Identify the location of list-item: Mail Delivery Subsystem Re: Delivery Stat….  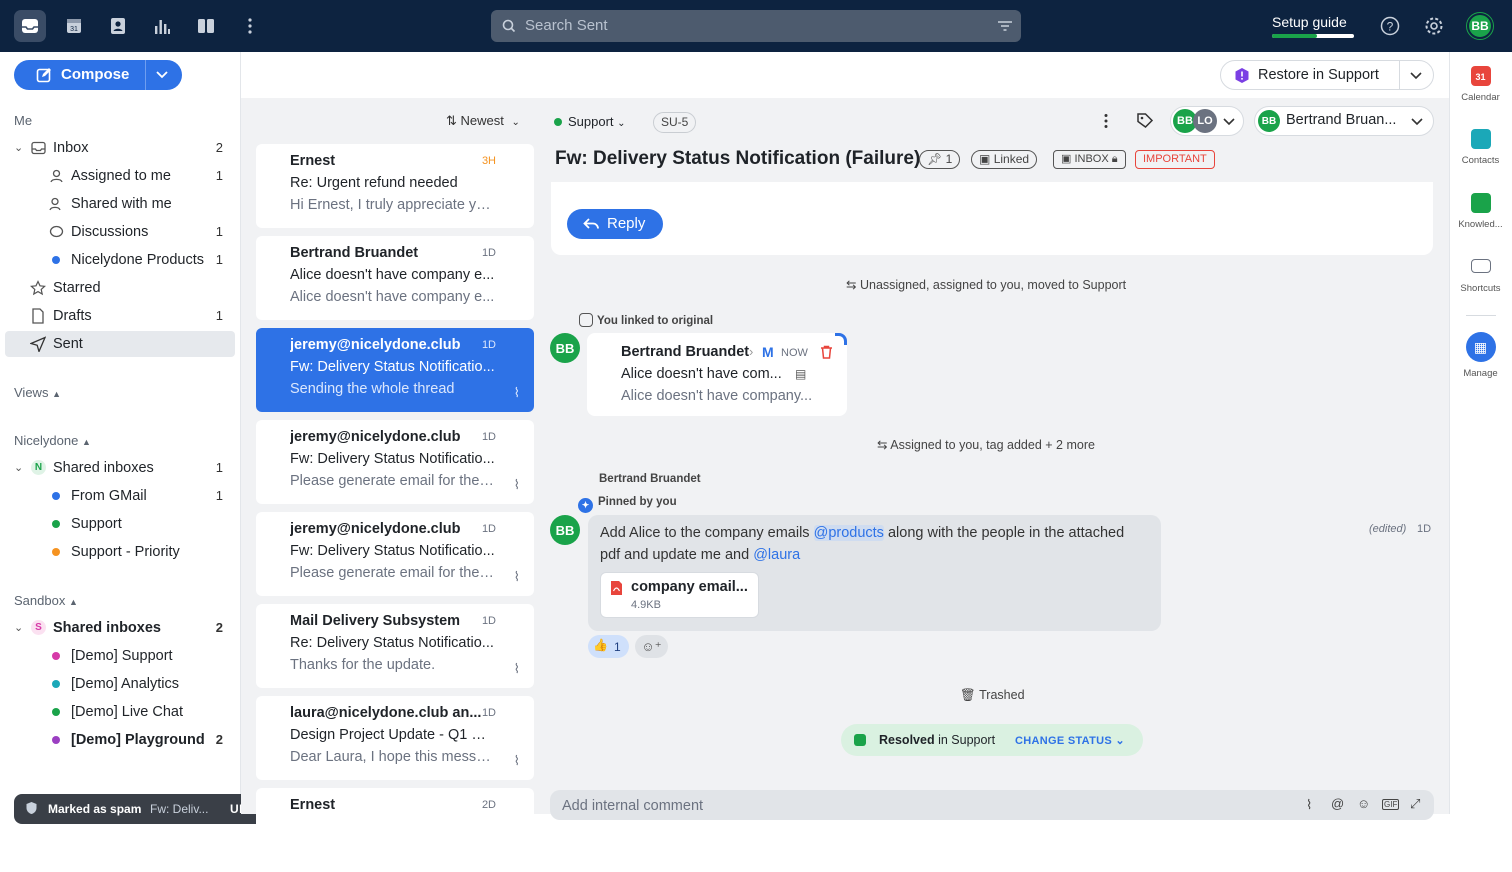
(395, 646).